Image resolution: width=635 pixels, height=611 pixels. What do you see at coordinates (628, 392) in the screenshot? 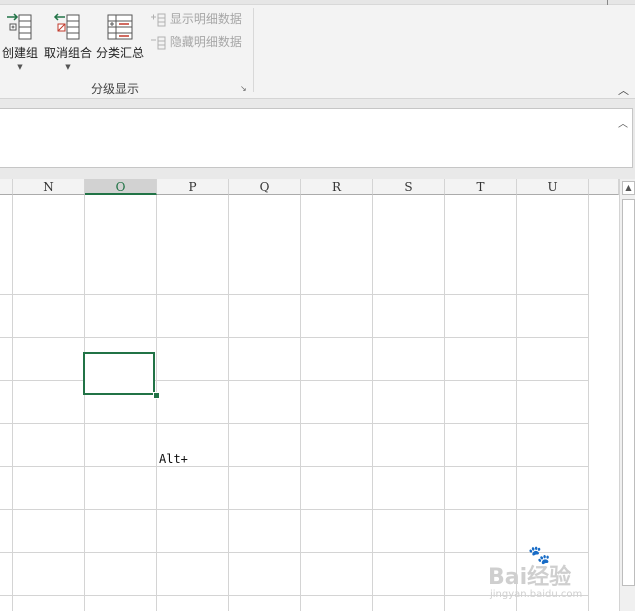
I see `scrollbar-thumb` at bounding box center [628, 392].